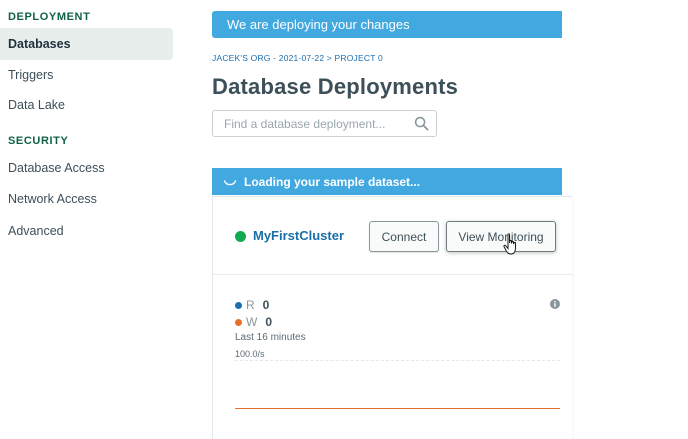 This screenshot has width=688, height=439. What do you see at coordinates (393, 274) in the screenshot?
I see `card-divider` at bounding box center [393, 274].